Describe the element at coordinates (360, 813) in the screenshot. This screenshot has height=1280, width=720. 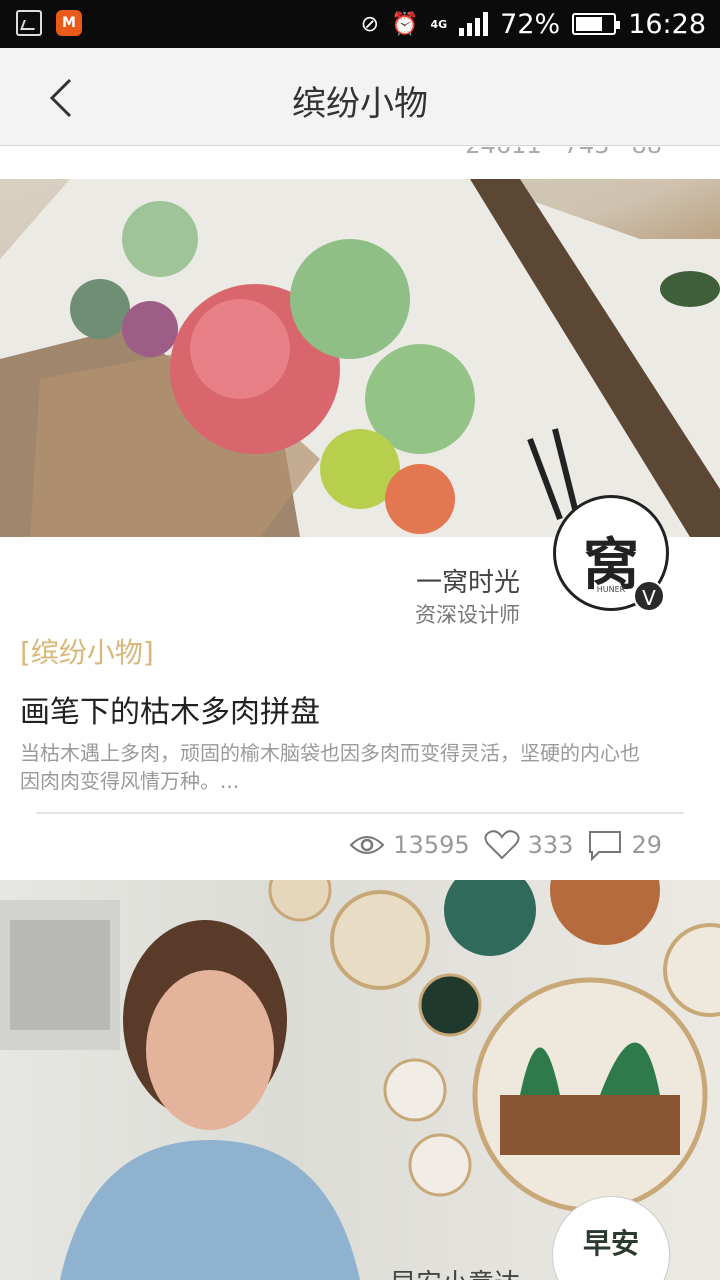
I see `divider` at that location.